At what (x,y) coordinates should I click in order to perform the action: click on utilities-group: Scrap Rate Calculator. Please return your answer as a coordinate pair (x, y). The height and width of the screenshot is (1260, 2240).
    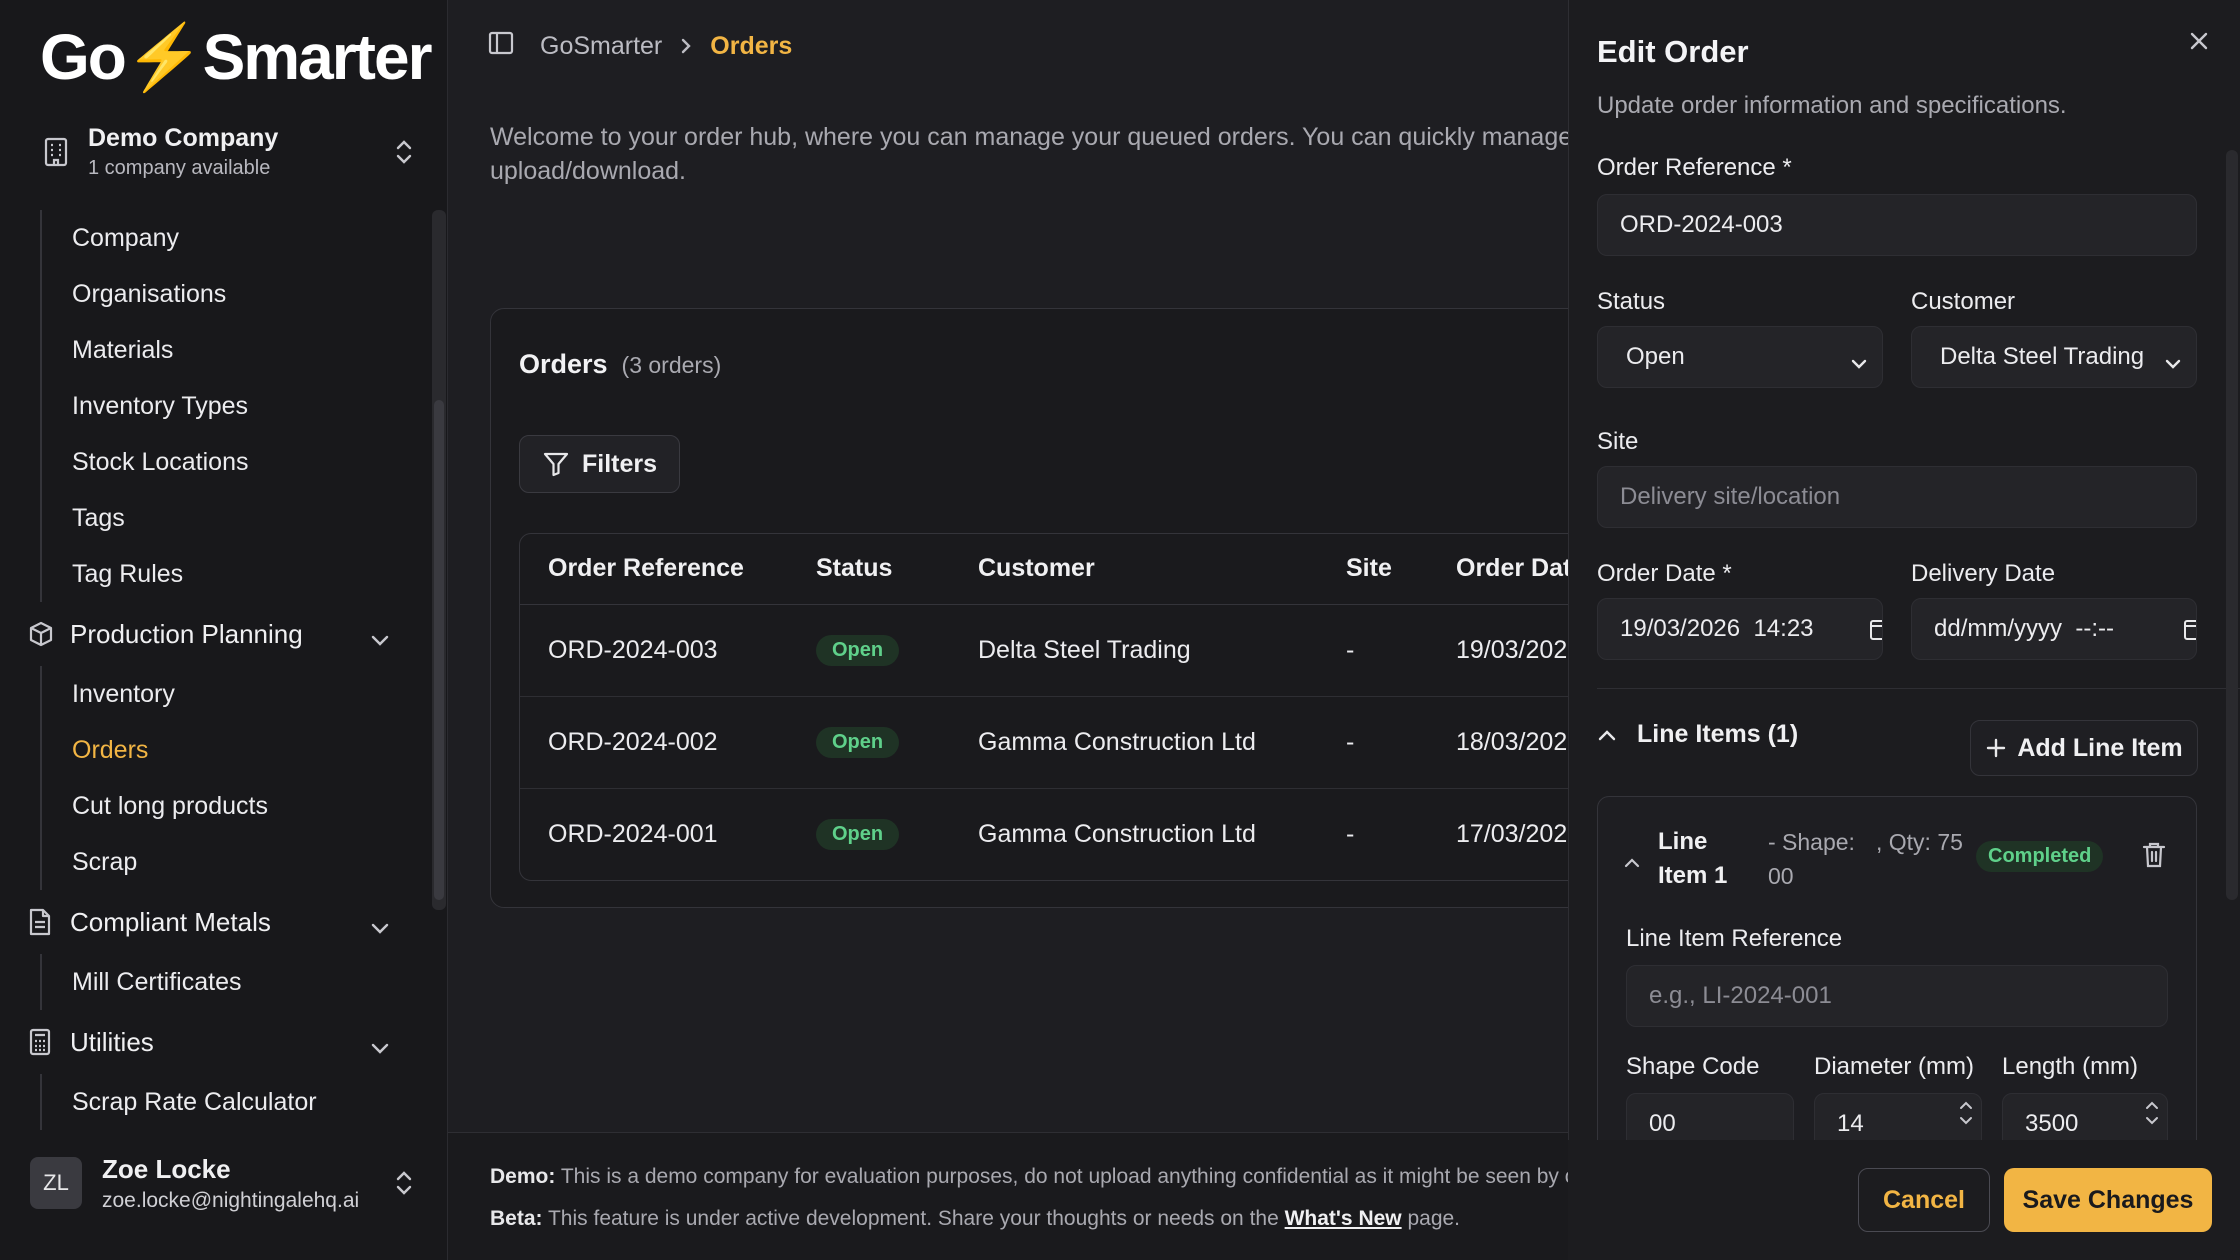
    Looking at the image, I should click on (235, 1102).